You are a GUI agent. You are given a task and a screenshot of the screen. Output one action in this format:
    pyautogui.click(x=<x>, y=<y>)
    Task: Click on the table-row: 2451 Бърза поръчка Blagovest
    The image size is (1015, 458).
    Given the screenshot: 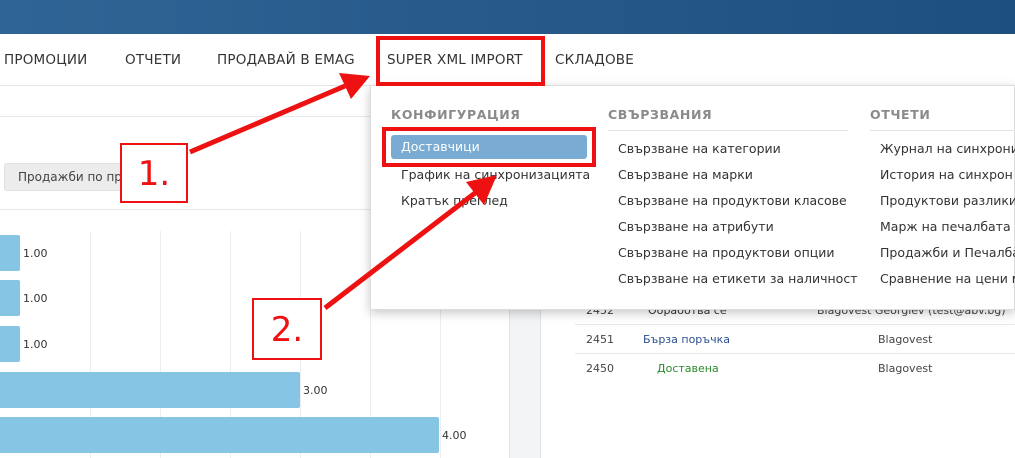 What is the action you would take?
    pyautogui.click(x=795, y=338)
    